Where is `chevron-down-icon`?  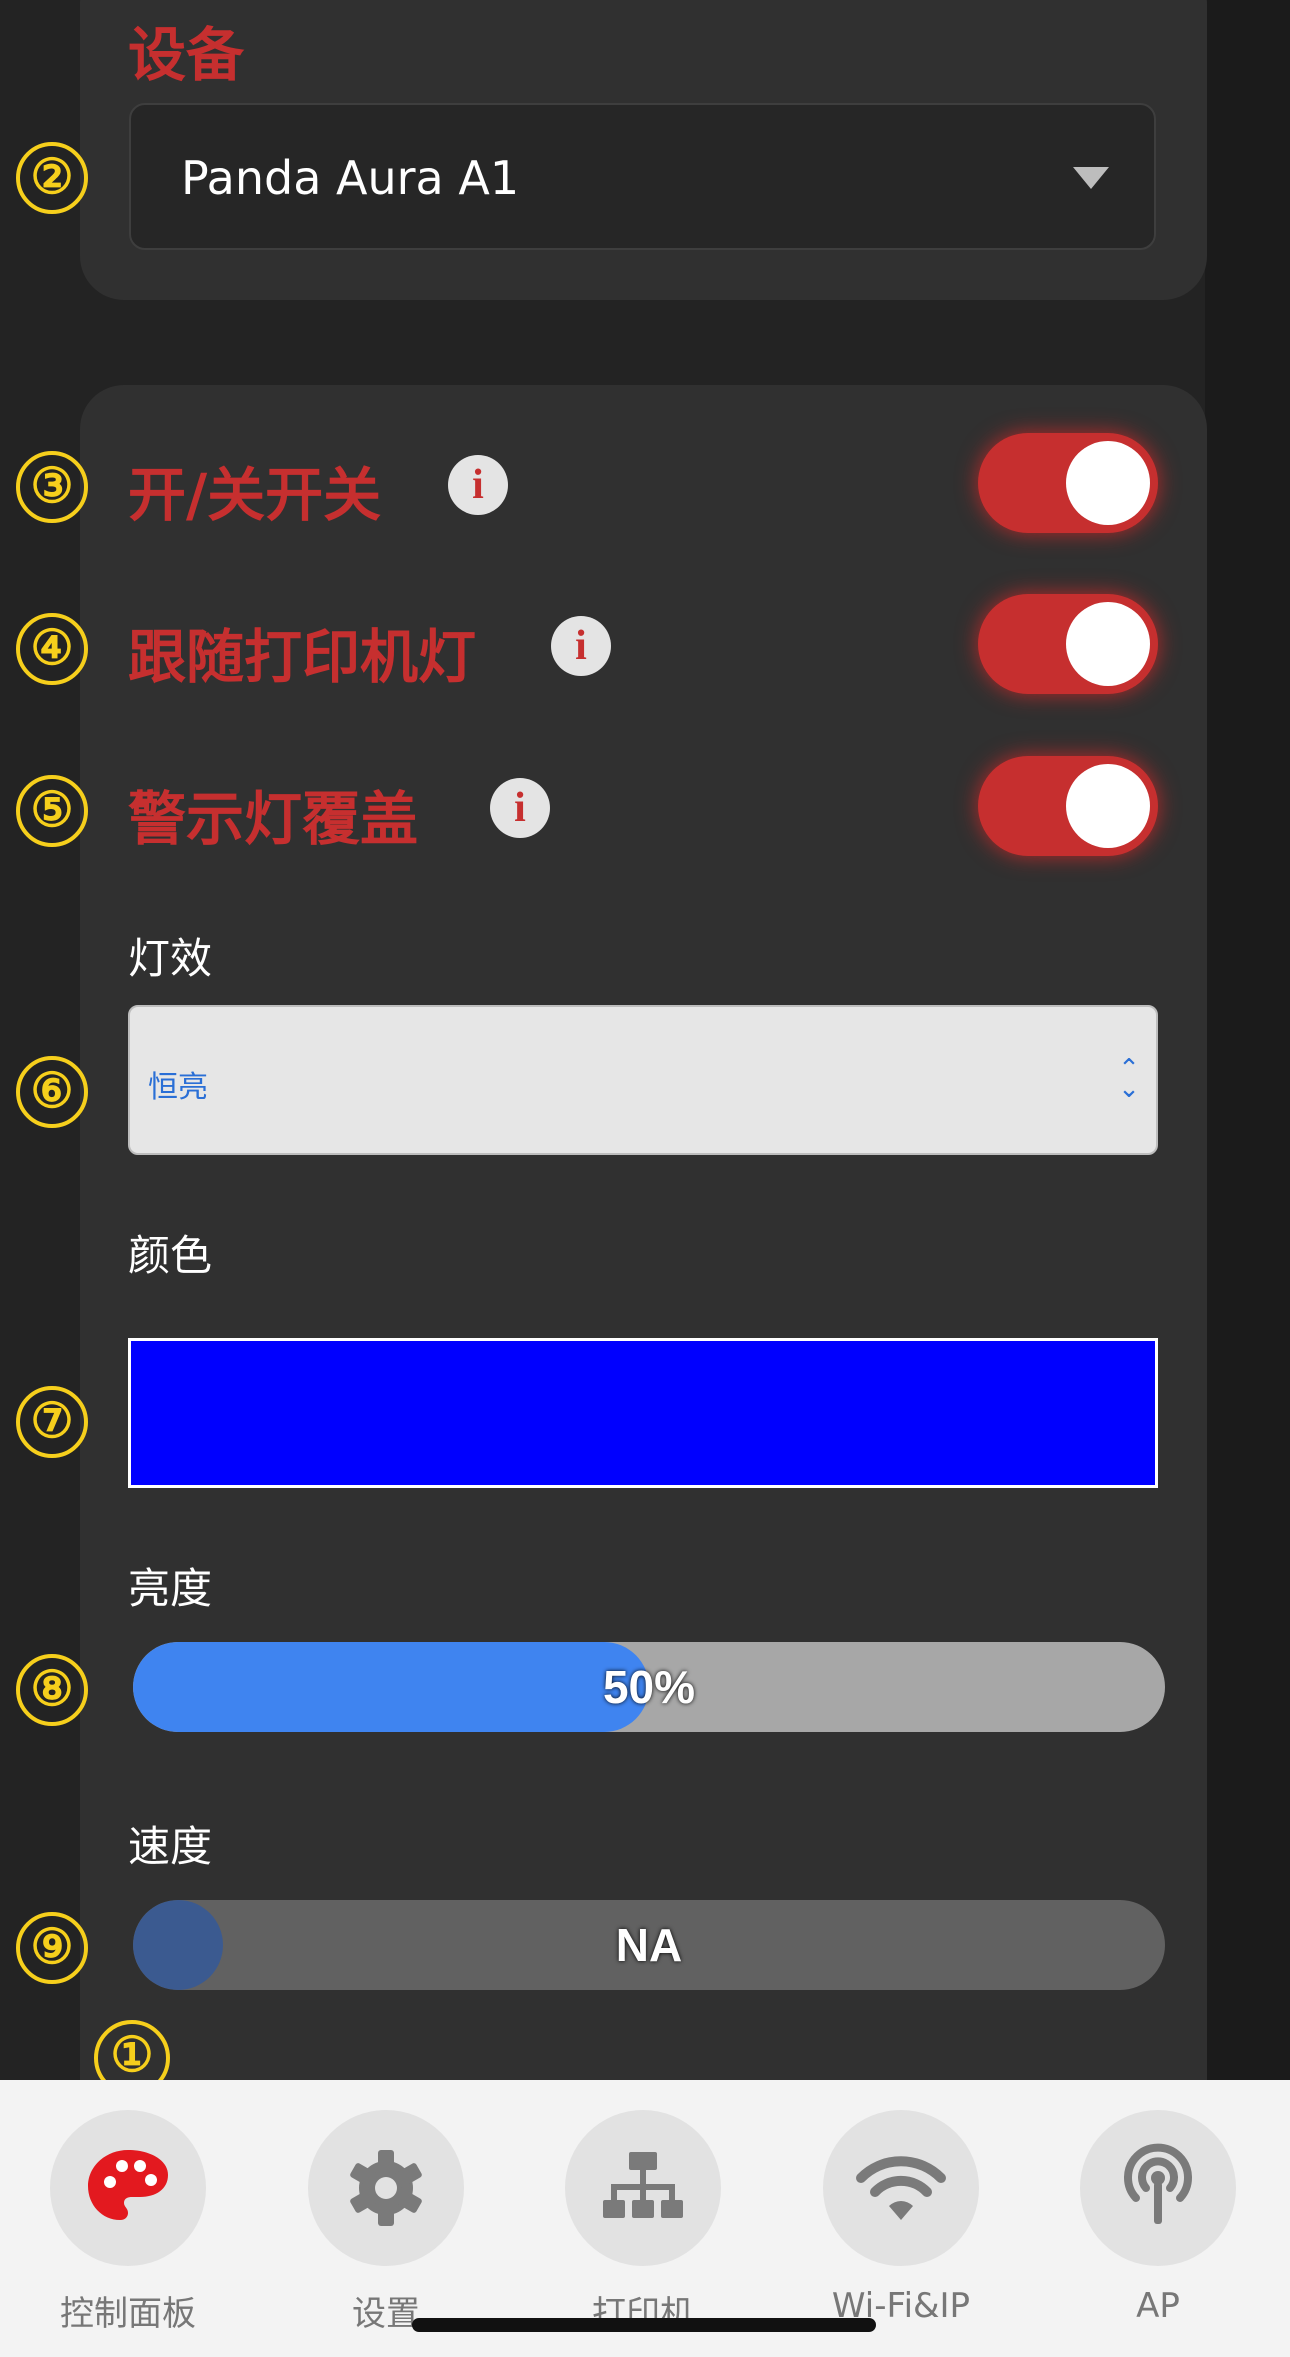
chevron-down-icon is located at coordinates (1091, 178).